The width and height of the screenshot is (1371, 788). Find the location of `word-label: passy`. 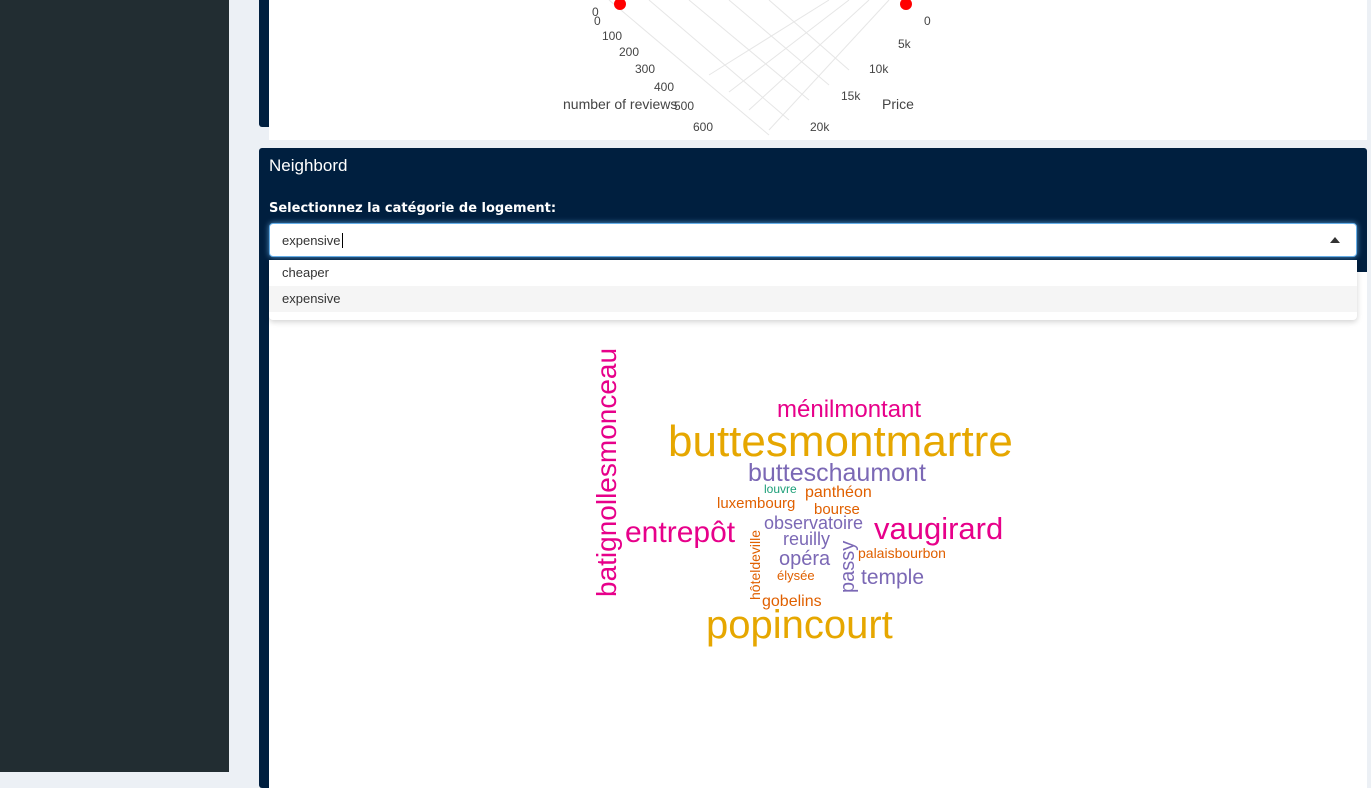

word-label: passy is located at coordinates (848, 567).